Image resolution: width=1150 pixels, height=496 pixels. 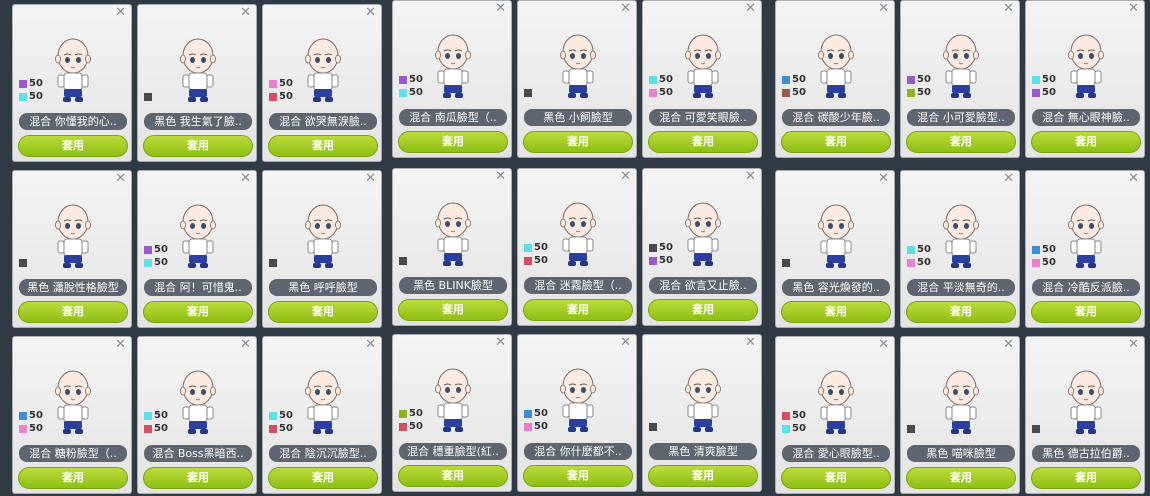 What do you see at coordinates (578, 285) in the screenshot?
I see `face-name: 混合 迷霧臉型（..` at bounding box center [578, 285].